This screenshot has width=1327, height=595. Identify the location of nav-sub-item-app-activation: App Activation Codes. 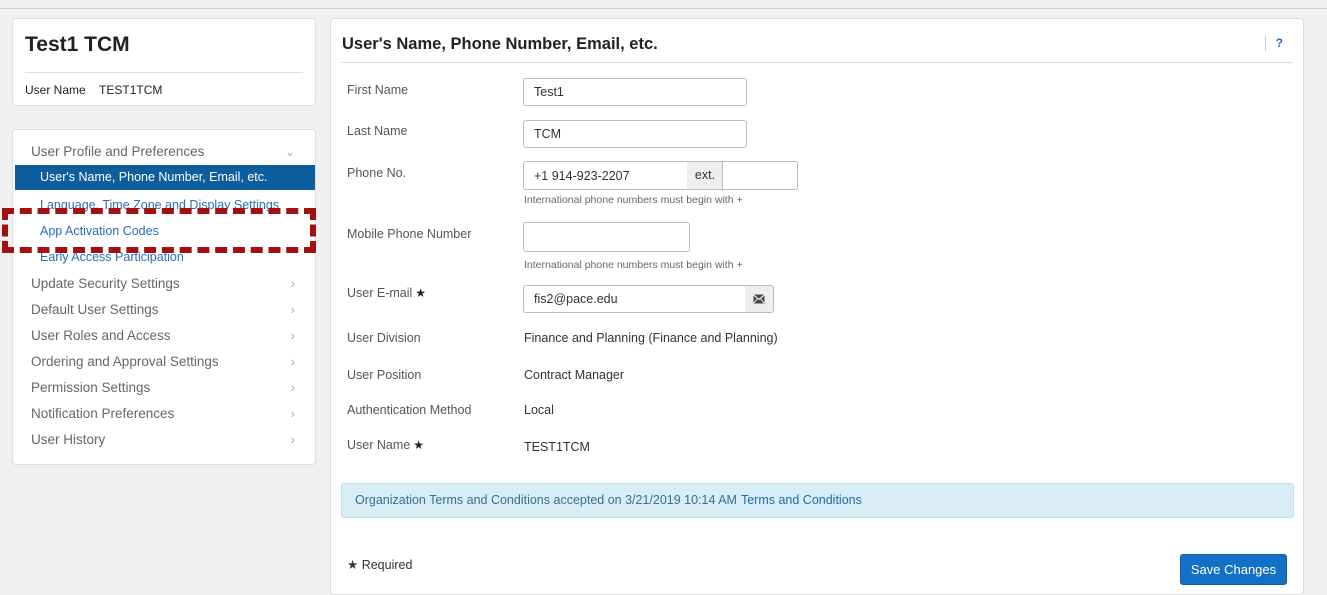
(165, 231).